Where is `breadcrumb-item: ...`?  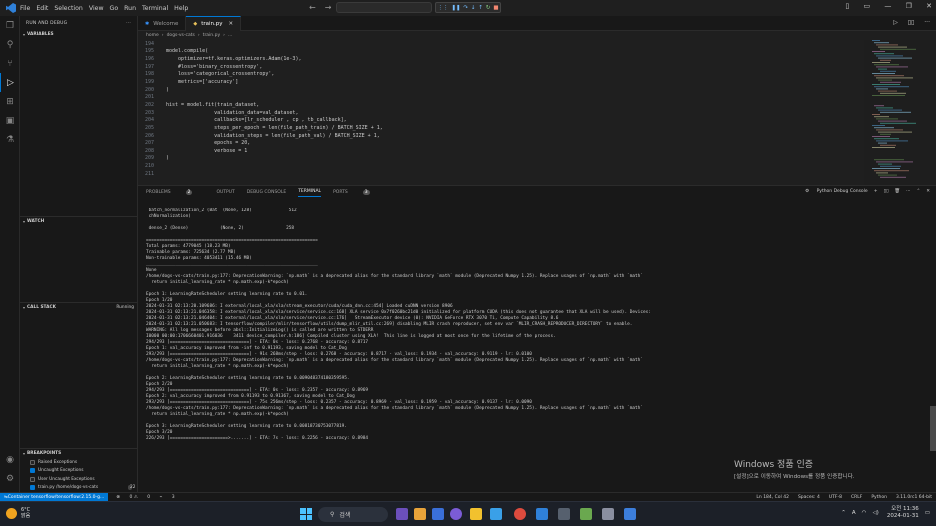 breadcrumb-item: ... is located at coordinates (230, 35).